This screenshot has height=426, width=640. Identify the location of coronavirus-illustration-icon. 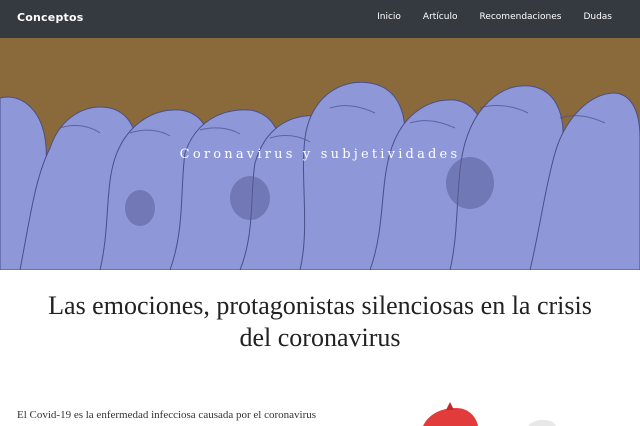
(474, 403).